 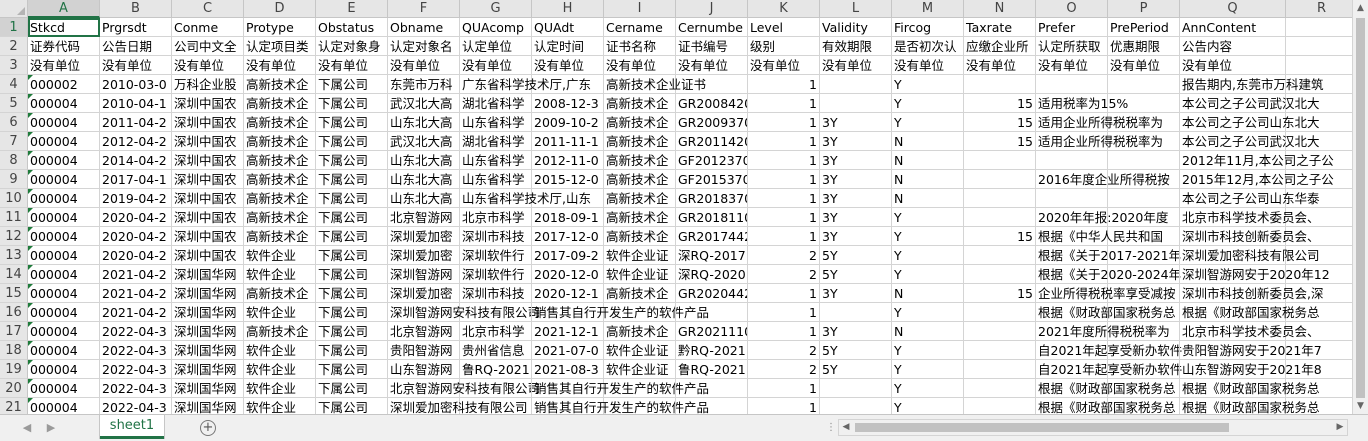 What do you see at coordinates (568, 350) in the screenshot?
I see `cell-h18: 2021-07-0` at bounding box center [568, 350].